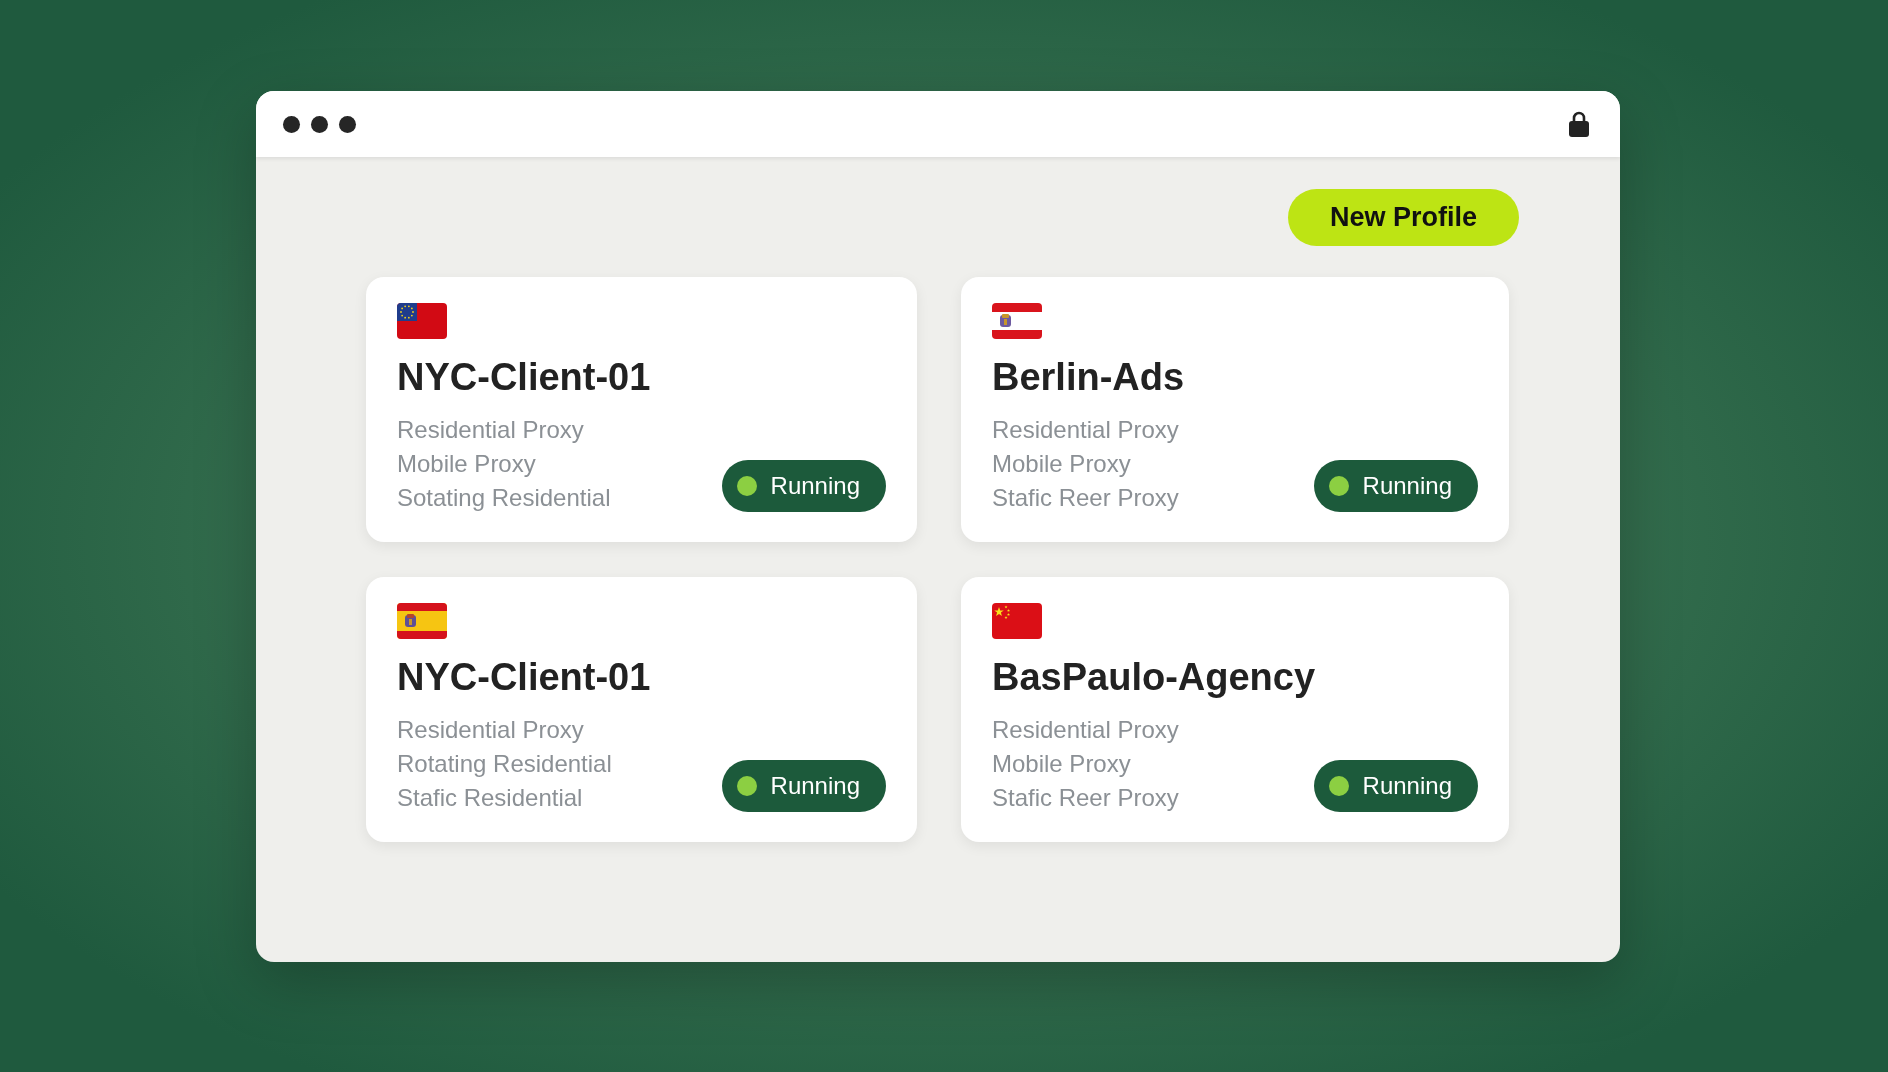 Image resolution: width=1888 pixels, height=1072 pixels. What do you see at coordinates (1154, 677) in the screenshot?
I see `profile-name: BasPaulo-Agency` at bounding box center [1154, 677].